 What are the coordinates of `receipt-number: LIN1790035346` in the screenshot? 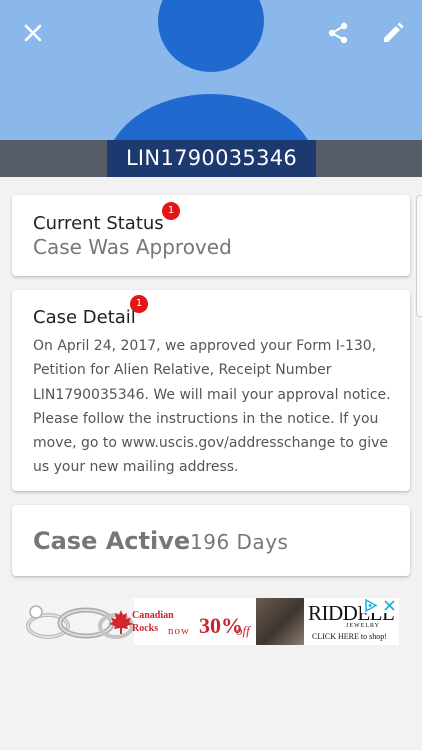 It's located at (211, 158).